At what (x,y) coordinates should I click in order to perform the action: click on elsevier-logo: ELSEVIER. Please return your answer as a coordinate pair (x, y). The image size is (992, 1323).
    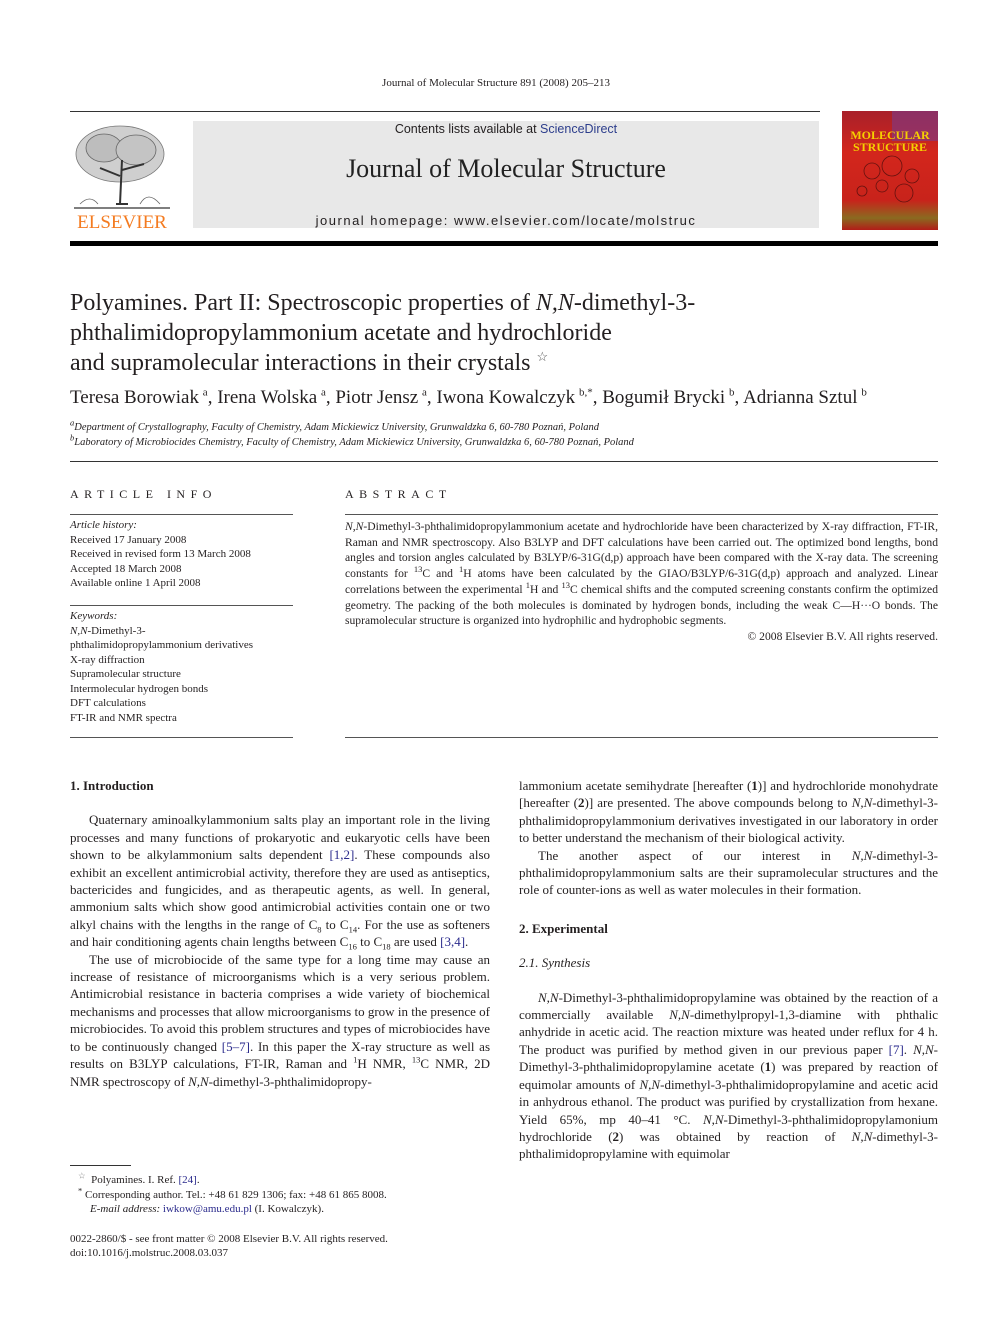
    Looking at the image, I should click on (122, 176).